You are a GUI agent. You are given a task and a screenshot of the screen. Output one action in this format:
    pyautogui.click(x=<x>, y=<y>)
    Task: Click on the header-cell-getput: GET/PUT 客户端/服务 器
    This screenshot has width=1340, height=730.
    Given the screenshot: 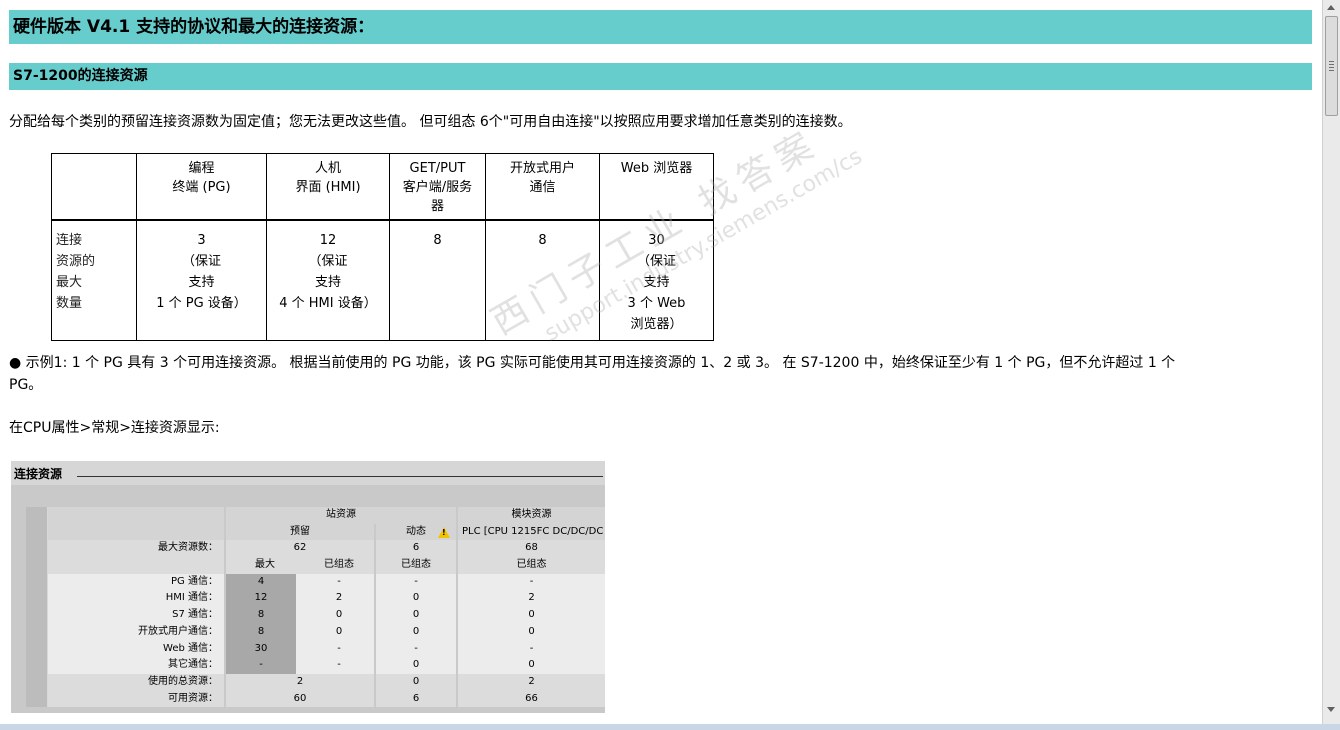 What is the action you would take?
    pyautogui.click(x=437, y=187)
    